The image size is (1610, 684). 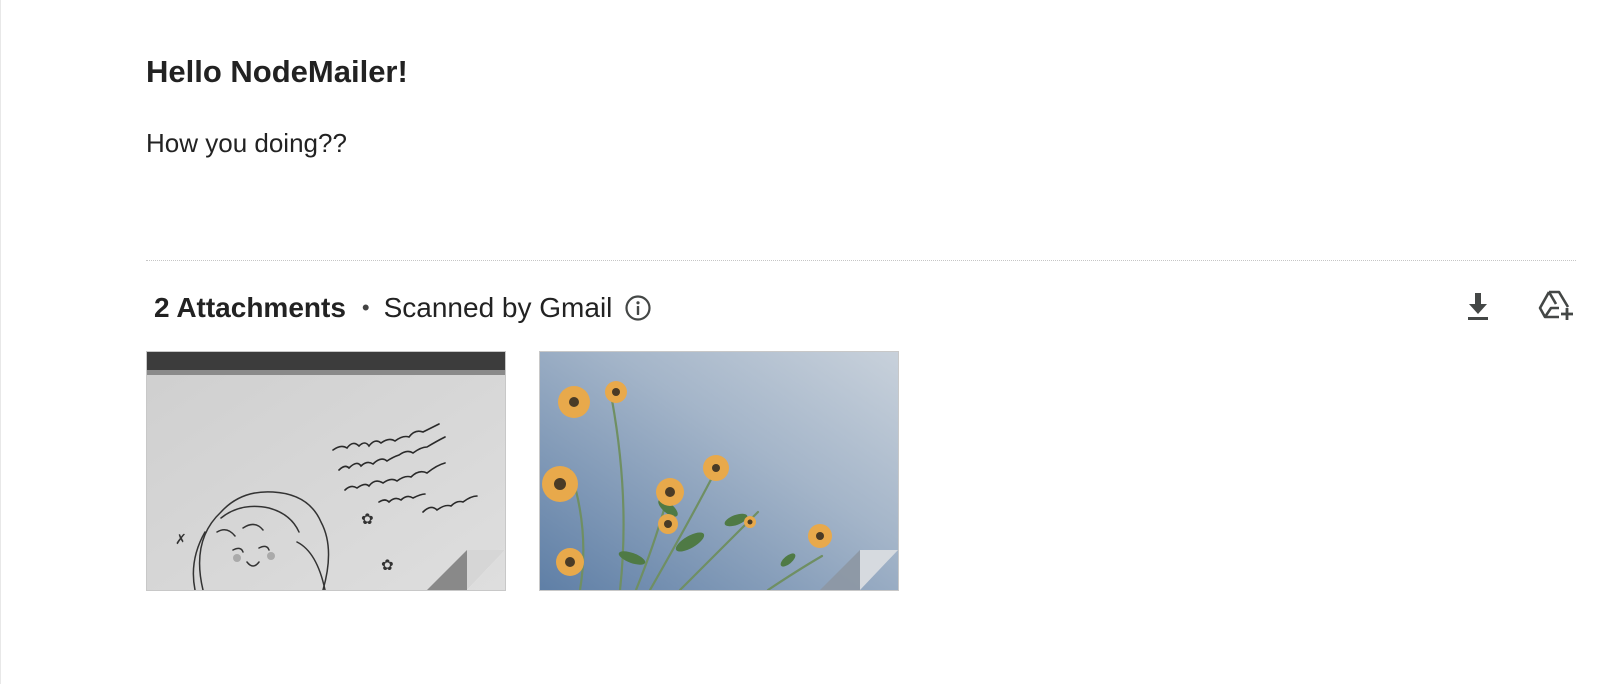 I want to click on download-all-button, so click(x=1478, y=306).